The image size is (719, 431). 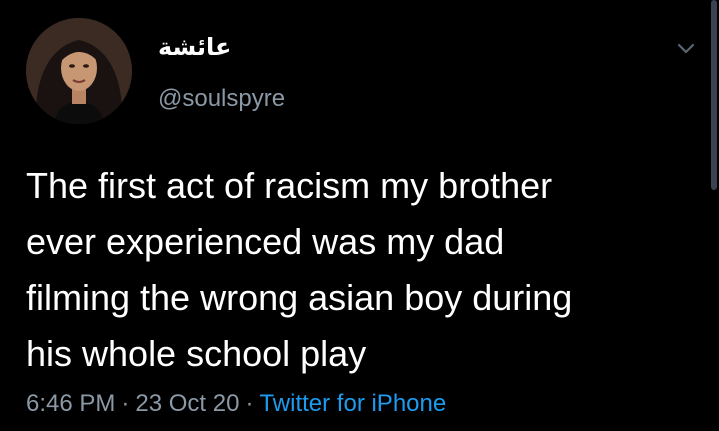 I want to click on tweet-metadata: 6:46 PM · 23 Oct 20 · Twitter for iPhone, so click(x=236, y=404).